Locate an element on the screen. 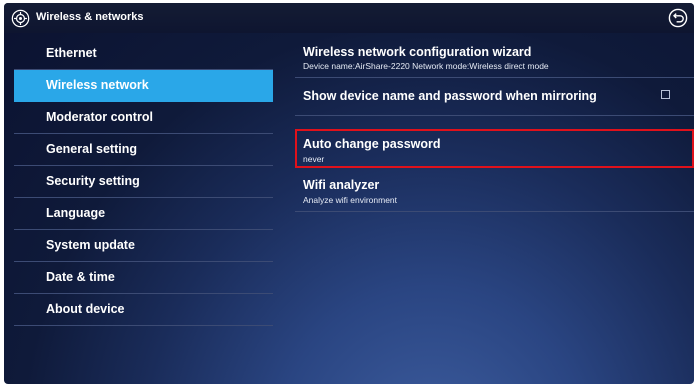  sidebar-item-label: Date & time is located at coordinates (80, 277).